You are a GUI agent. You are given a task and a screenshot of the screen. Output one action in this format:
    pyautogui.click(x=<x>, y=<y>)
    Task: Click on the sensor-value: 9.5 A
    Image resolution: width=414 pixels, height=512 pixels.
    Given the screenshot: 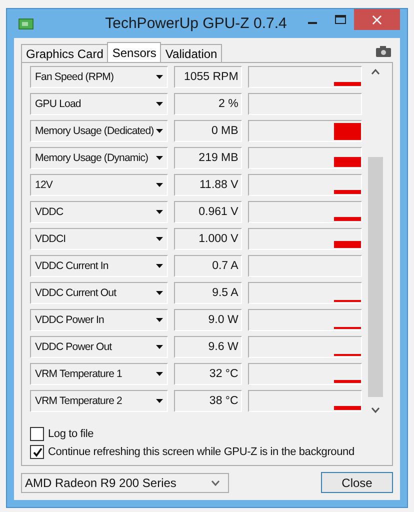 What is the action you would take?
    pyautogui.click(x=208, y=293)
    